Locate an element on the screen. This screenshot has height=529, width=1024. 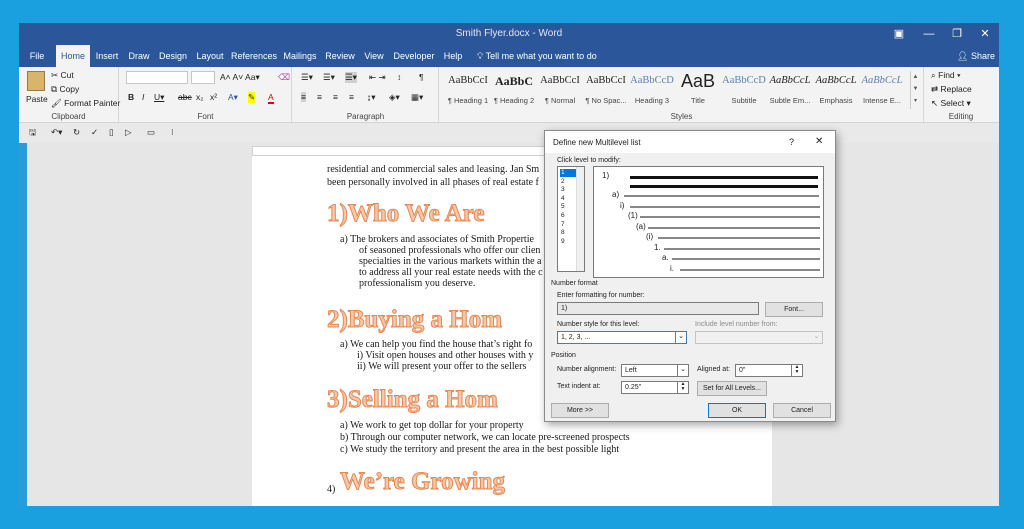
preview-line is located at coordinates (734, 228).